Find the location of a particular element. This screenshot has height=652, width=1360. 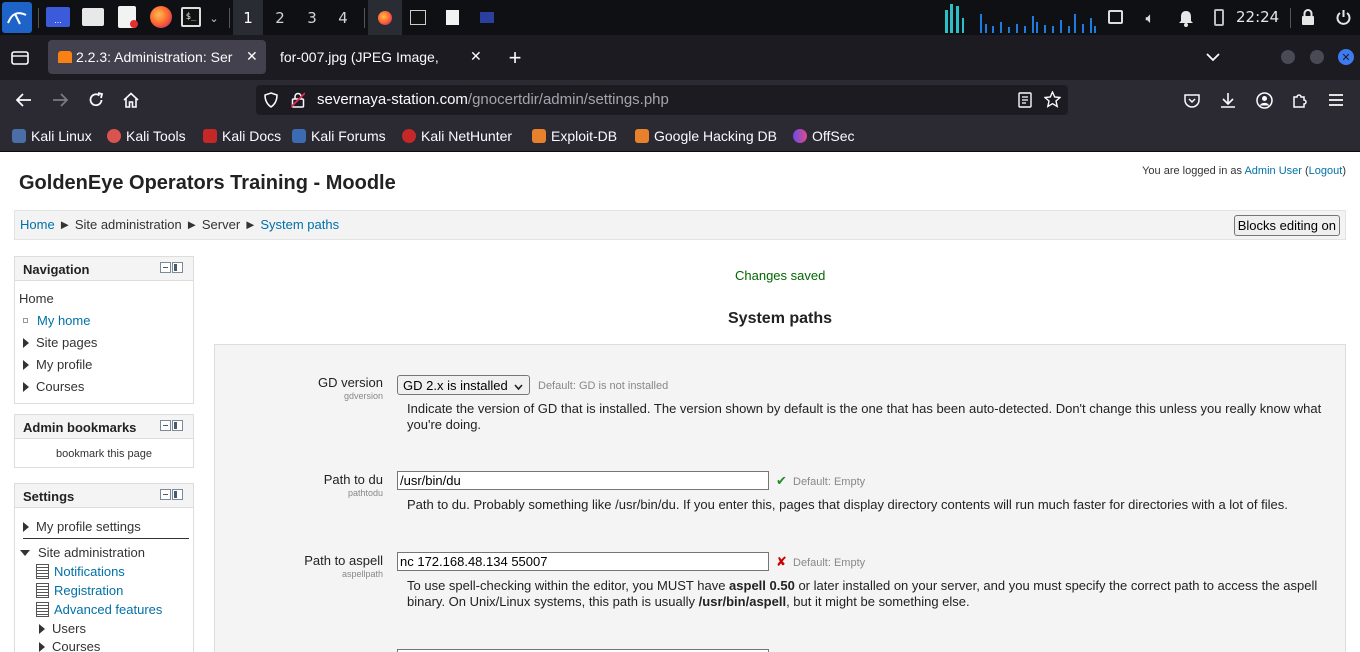

nav-my-home: My home is located at coordinates (56, 320).